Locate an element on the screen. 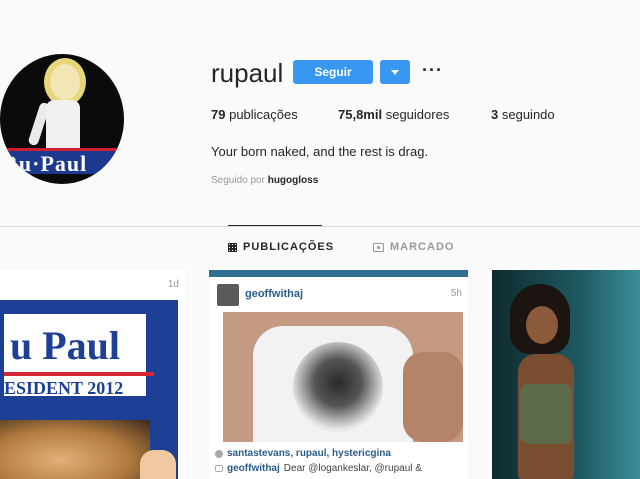 This screenshot has height=479, width=640. post-2-comment: geoffwithaj Dear @logankeslar, @rupaul & is located at coordinates (318, 468).